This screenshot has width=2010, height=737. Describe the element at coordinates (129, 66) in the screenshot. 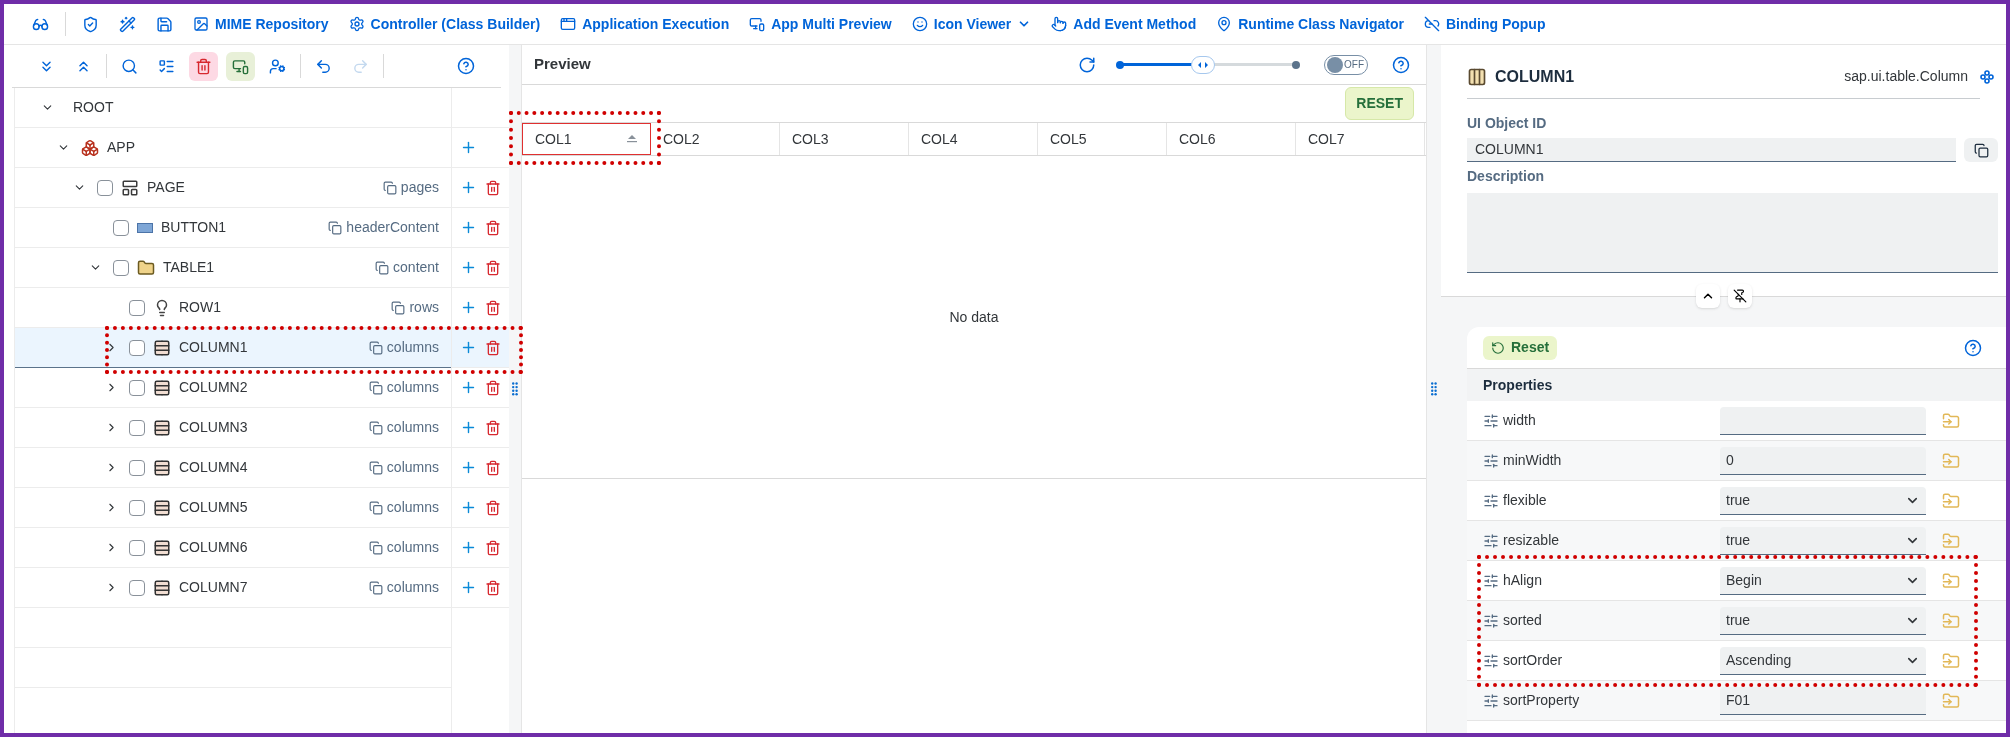

I see `search-icon` at that location.